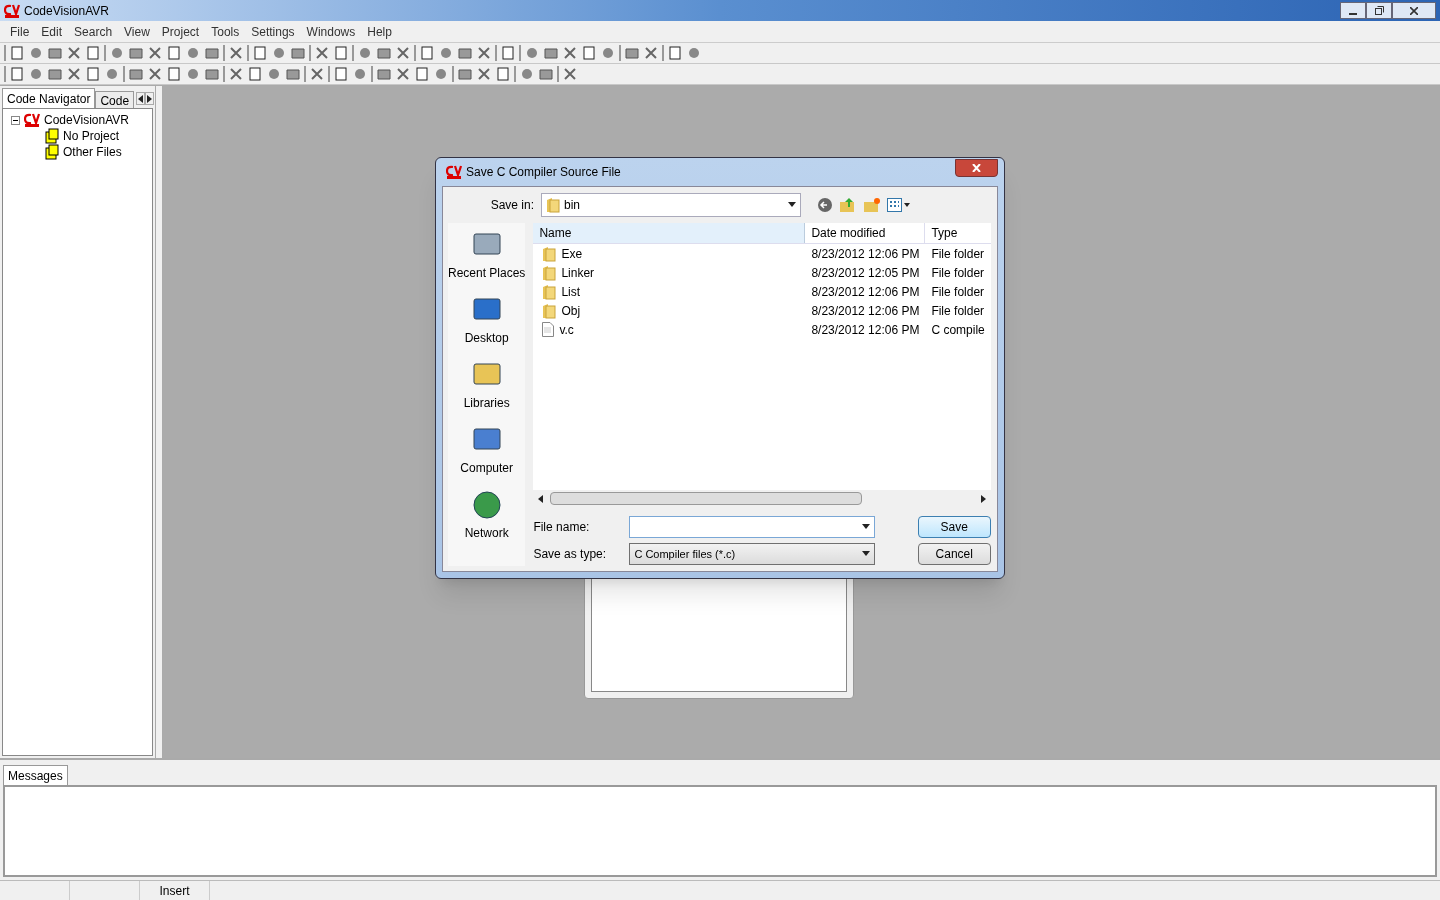 Image resolution: width=1440 pixels, height=900 pixels. What do you see at coordinates (273, 31) in the screenshot?
I see `menu-item: Settings` at bounding box center [273, 31].